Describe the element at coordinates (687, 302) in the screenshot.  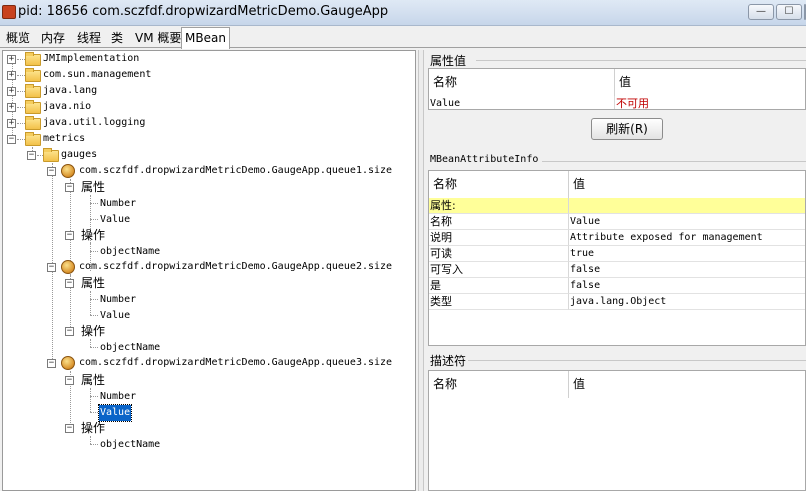
I see `table-cell-value: java.lang.Object` at that location.